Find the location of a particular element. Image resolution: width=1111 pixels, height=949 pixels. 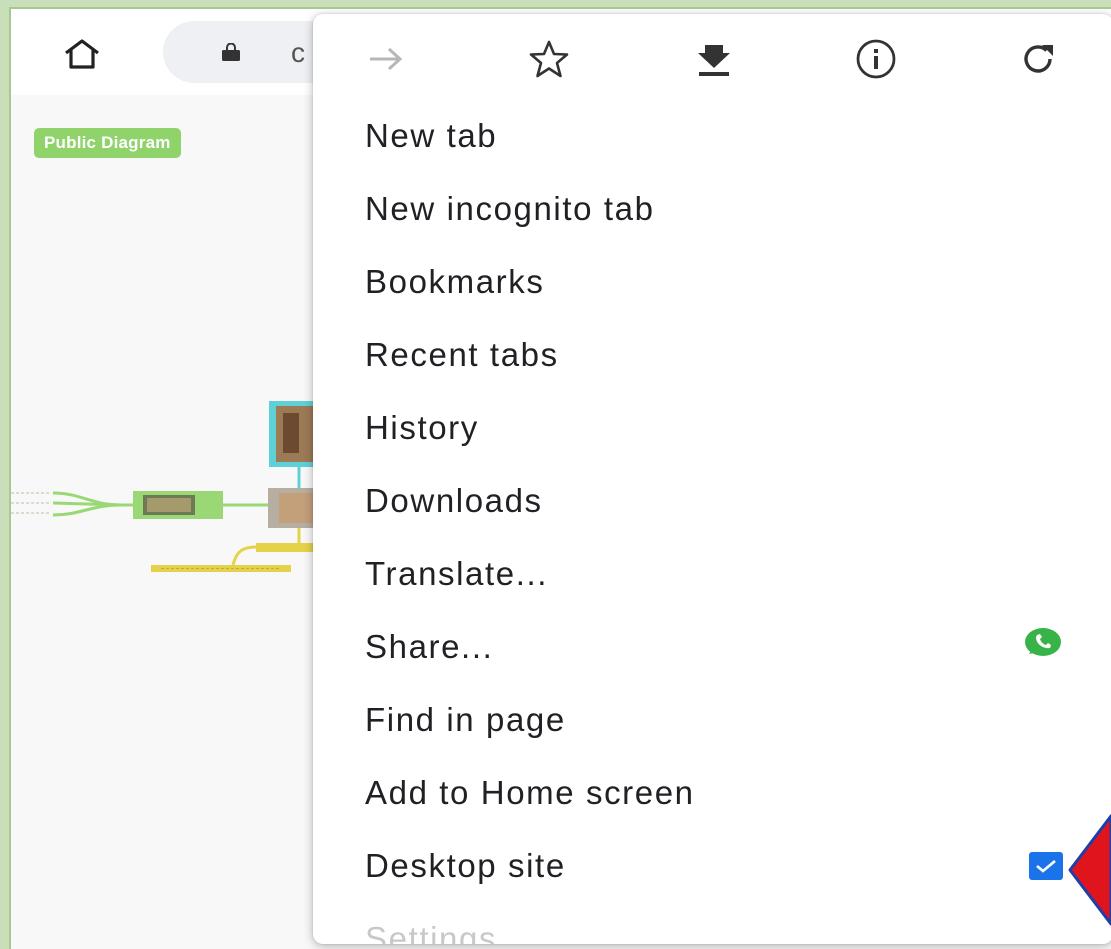

desktop-site-checkbox is located at coordinates (1046, 865).